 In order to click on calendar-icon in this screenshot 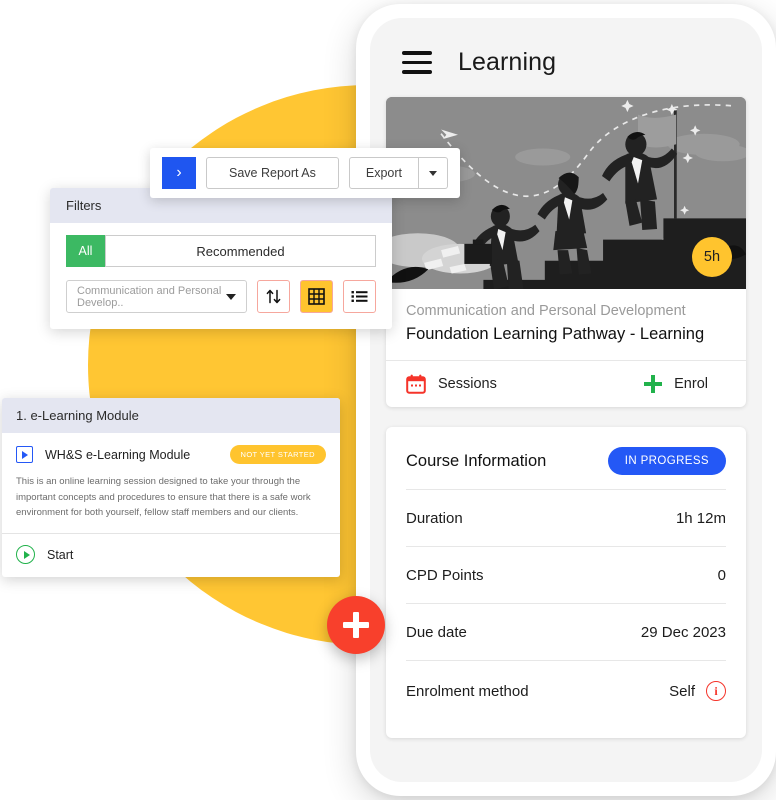, I will do `click(416, 384)`.